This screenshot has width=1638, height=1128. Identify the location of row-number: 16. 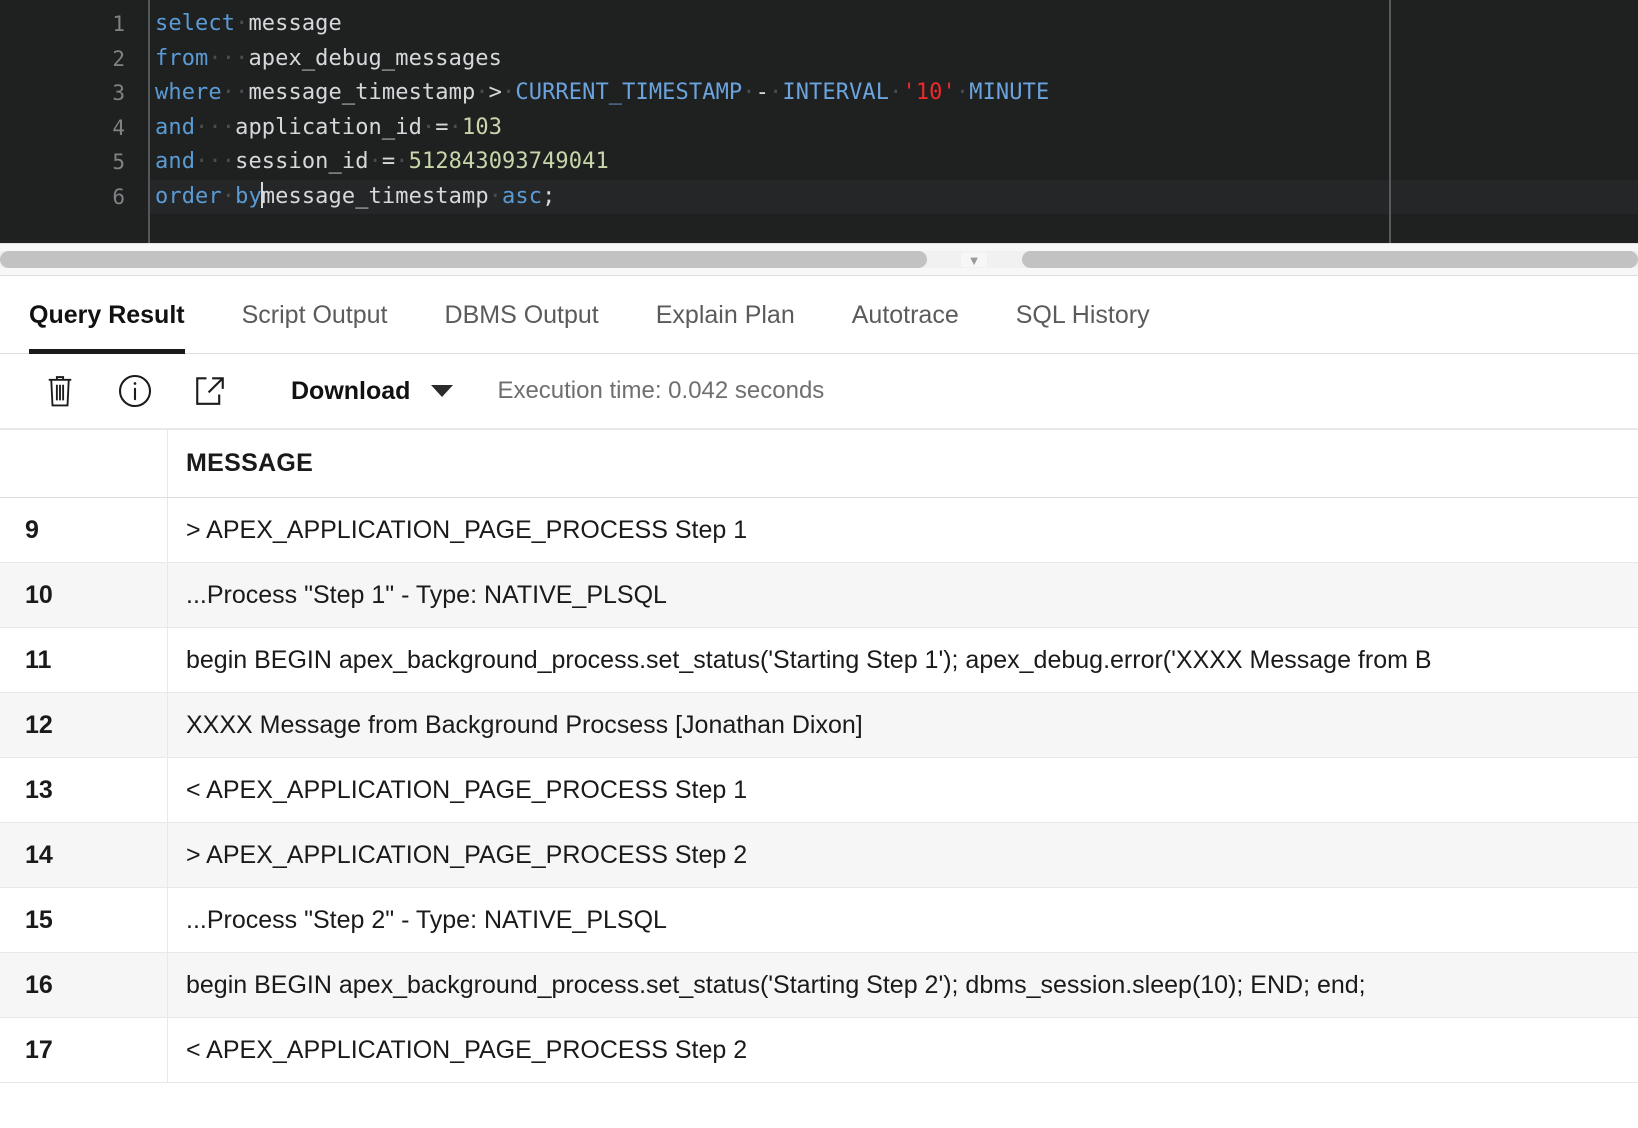
(84, 985).